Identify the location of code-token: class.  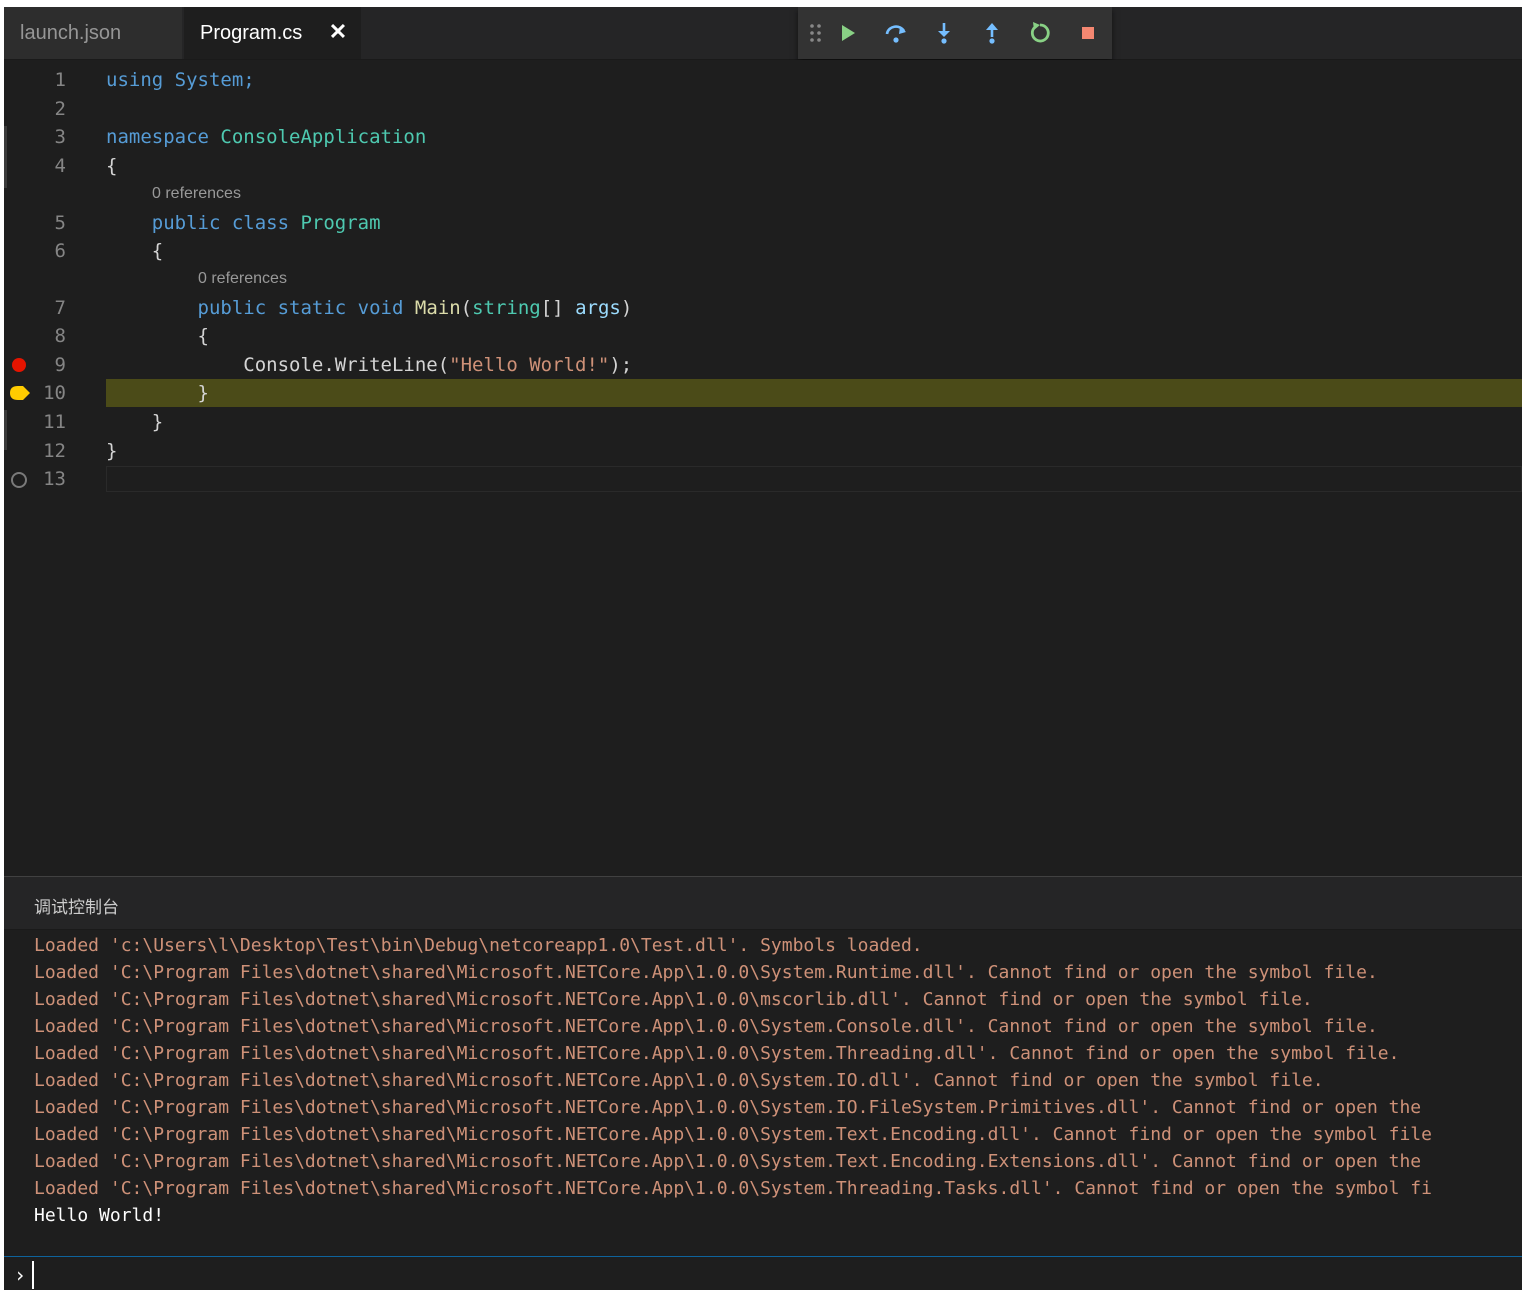
(255, 223).